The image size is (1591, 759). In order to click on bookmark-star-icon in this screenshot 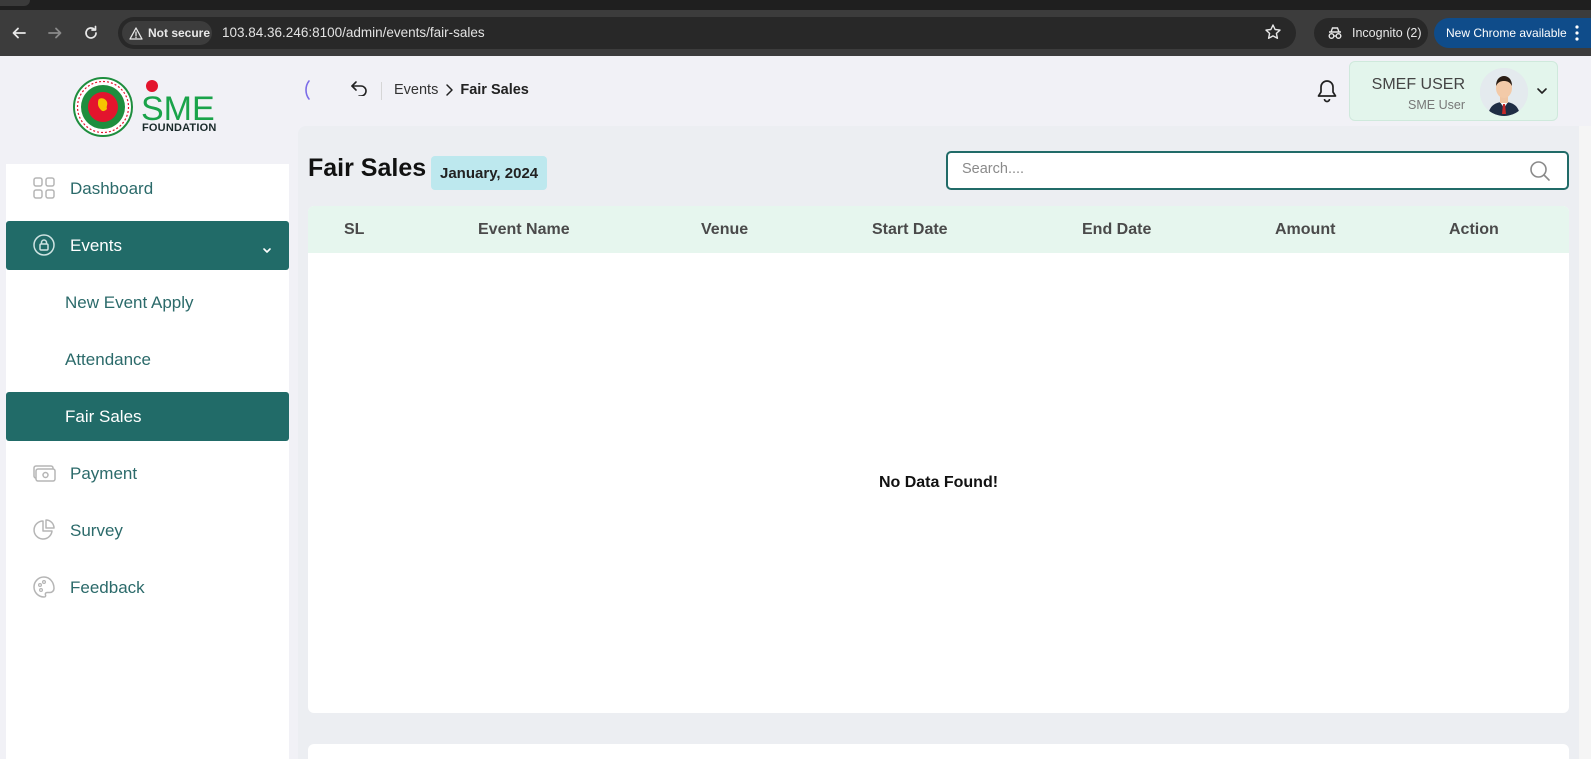, I will do `click(1273, 34)`.